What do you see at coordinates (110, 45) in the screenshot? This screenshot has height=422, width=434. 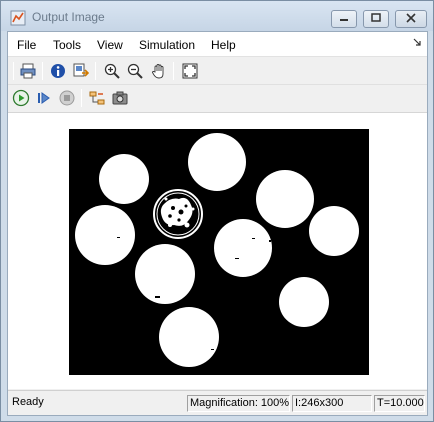 I see `menu-view: View` at bounding box center [110, 45].